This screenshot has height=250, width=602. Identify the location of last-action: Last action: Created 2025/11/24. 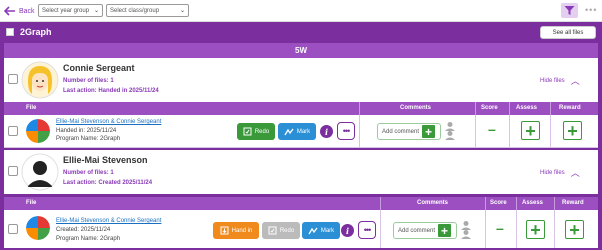
(108, 183).